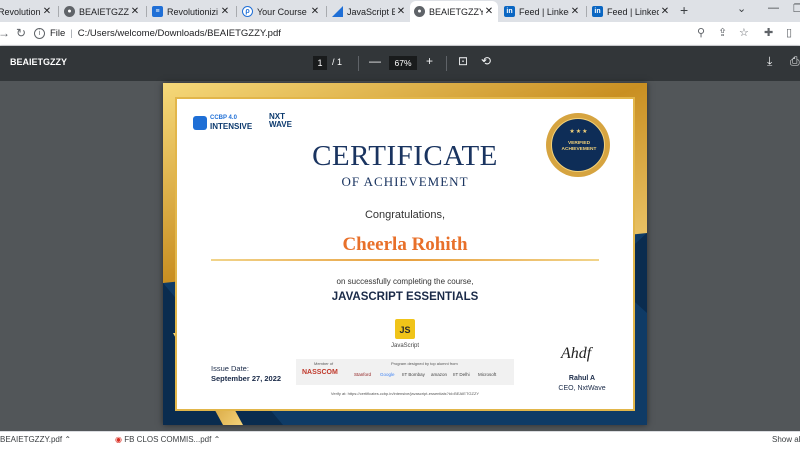  Describe the element at coordinates (247, 11) in the screenshot. I see `favicon-icon: ρ` at that location.